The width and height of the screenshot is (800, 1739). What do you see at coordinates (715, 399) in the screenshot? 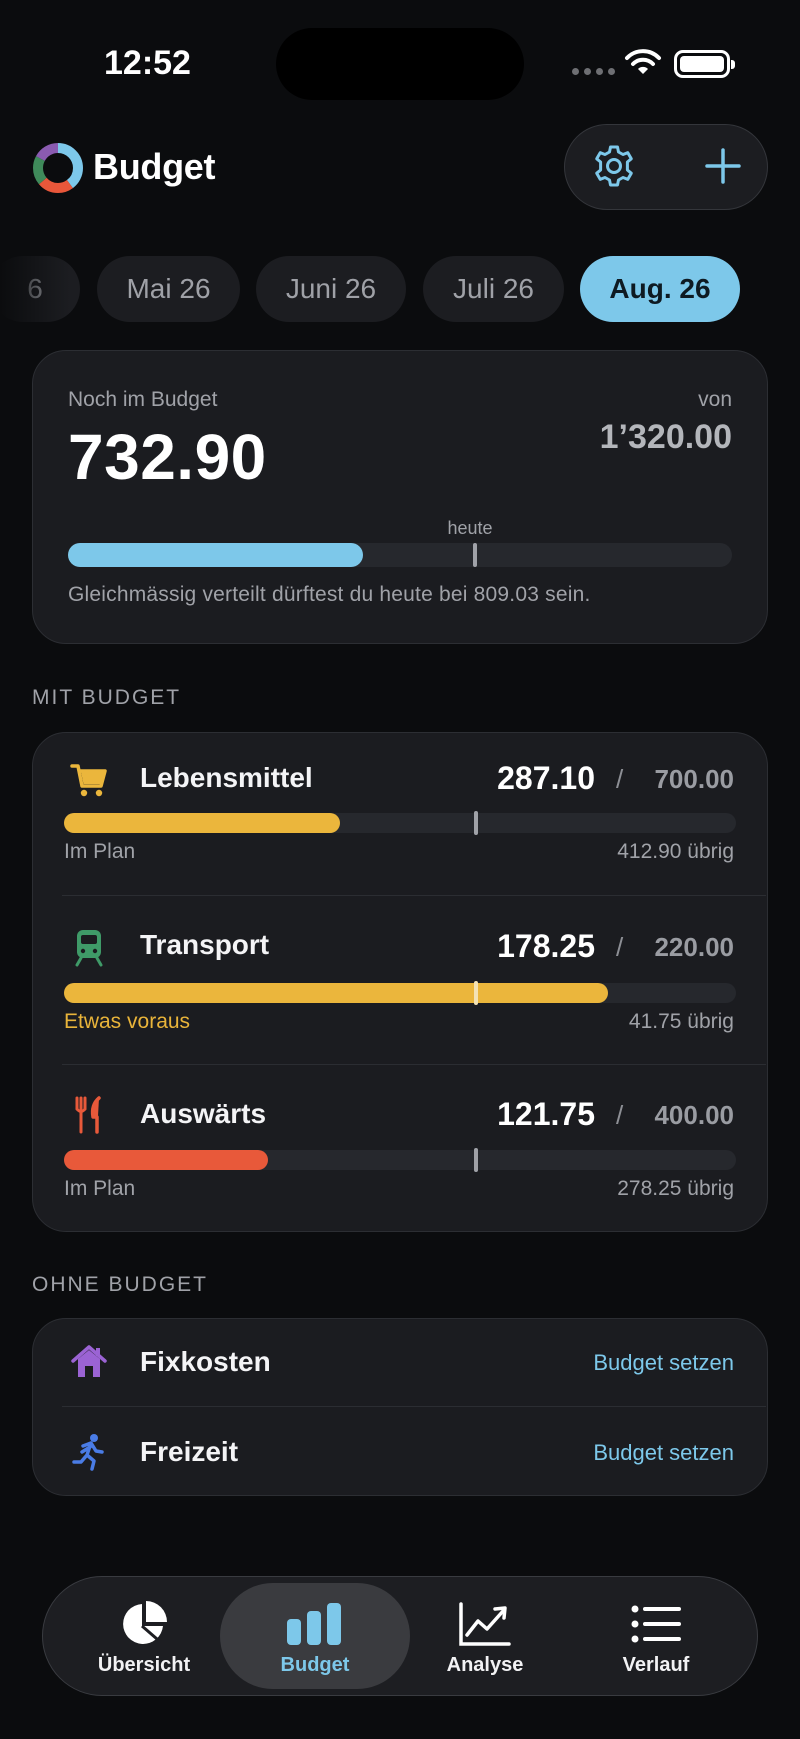
I see `total-label: von` at bounding box center [715, 399].